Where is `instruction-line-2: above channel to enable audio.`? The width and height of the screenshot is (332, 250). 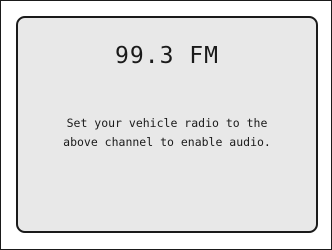
instruction-line-2: above channel to enable audio. is located at coordinates (167, 142).